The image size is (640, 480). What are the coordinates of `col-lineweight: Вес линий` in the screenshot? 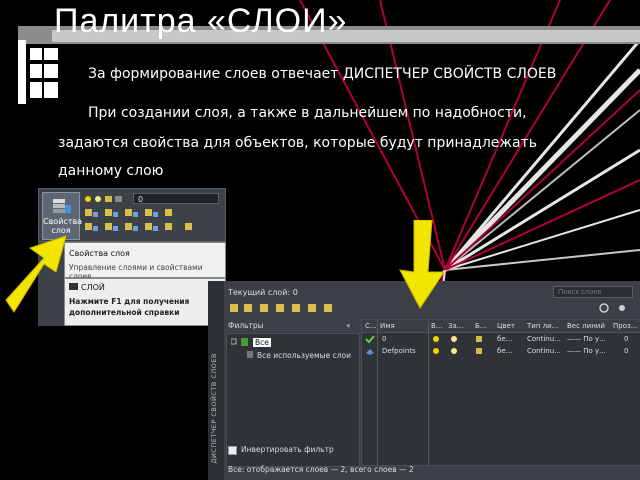 It's located at (586, 326).